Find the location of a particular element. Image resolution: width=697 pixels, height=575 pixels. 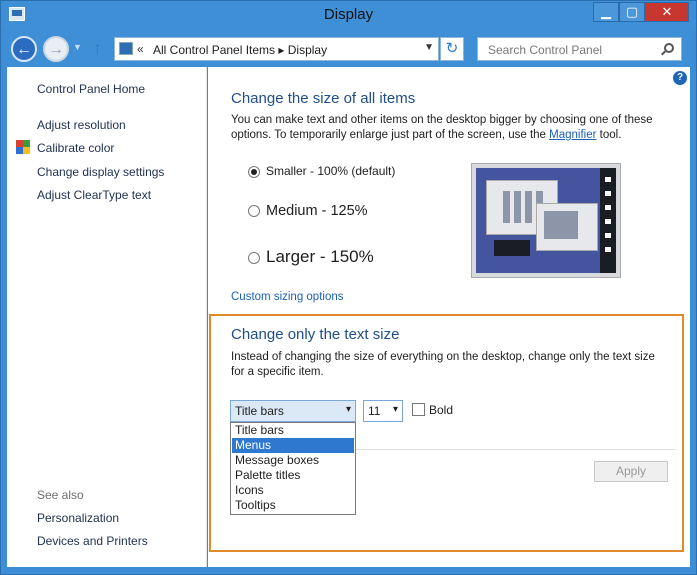

dropdown-item-palette-titles: Palette titles is located at coordinates (293, 475).